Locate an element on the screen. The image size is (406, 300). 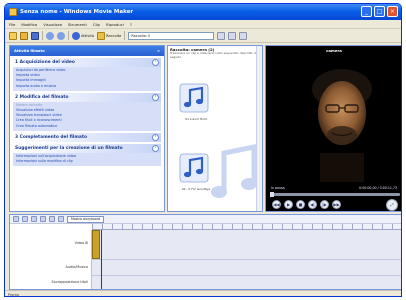
video-track is located at coordinates (246, 245).